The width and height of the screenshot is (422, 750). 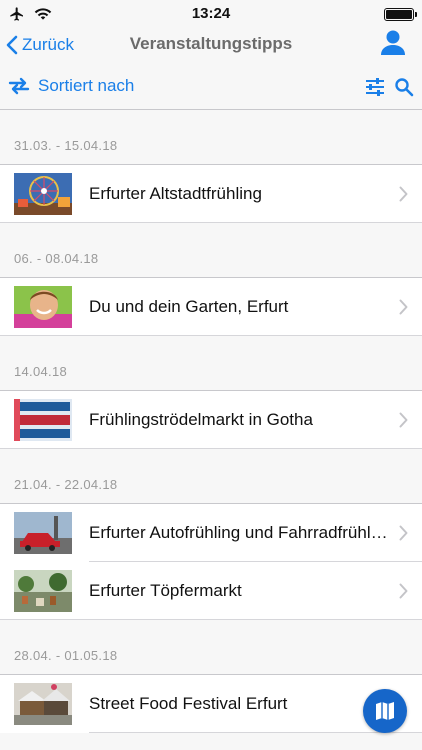 I want to click on section-date: 31.03. - 15.04.18, so click(x=66, y=145).